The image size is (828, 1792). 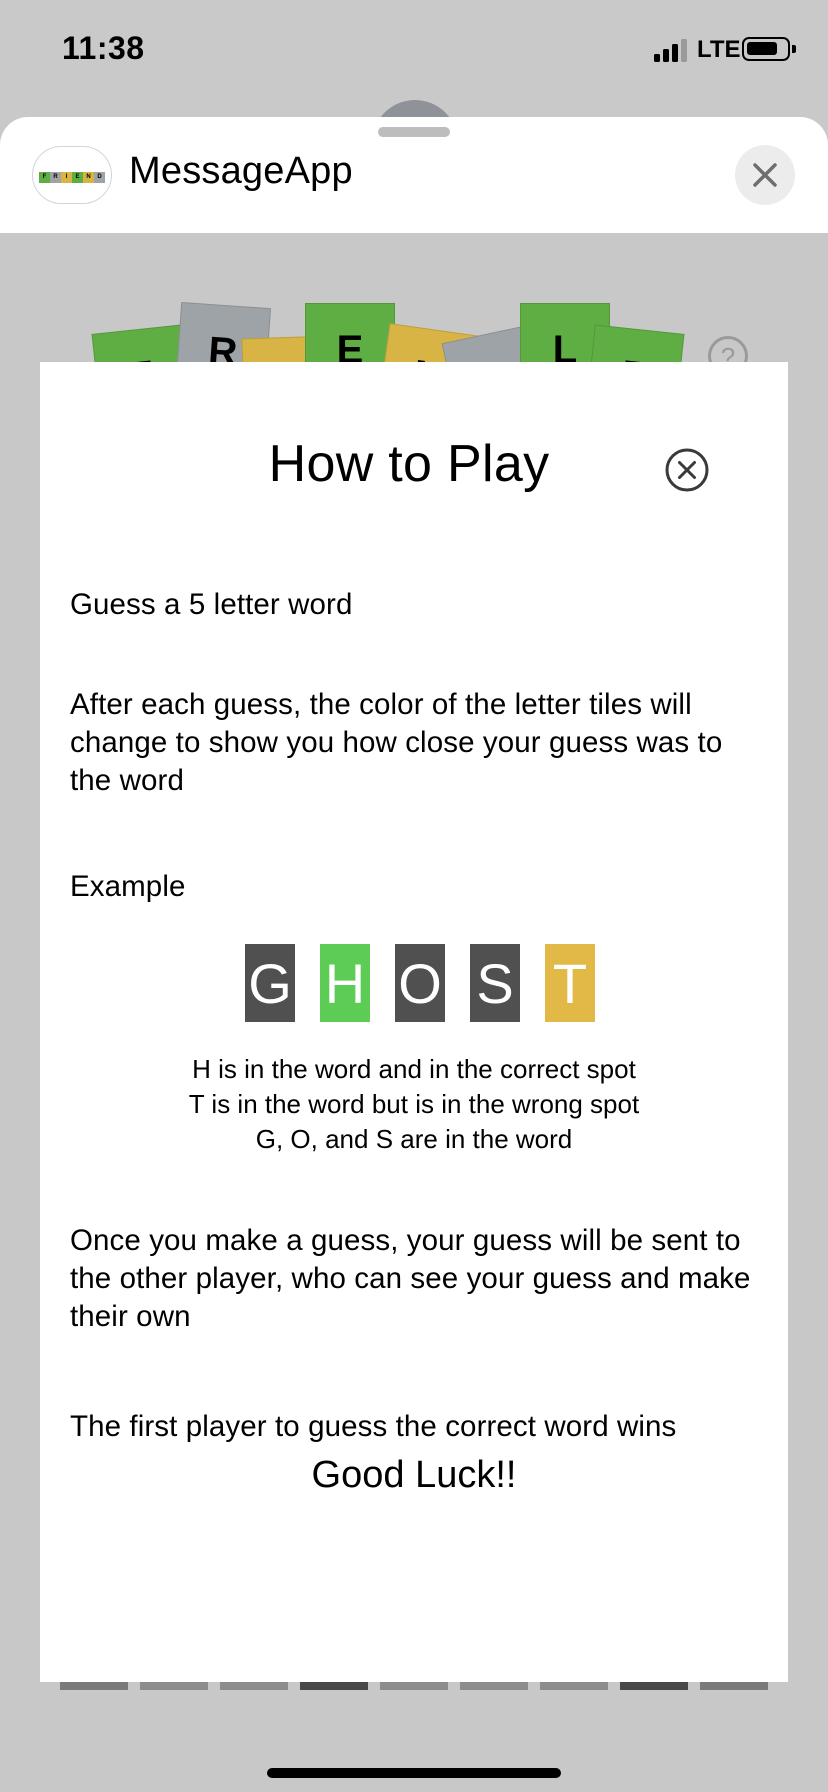 I want to click on close-icon, so click(x=765, y=175).